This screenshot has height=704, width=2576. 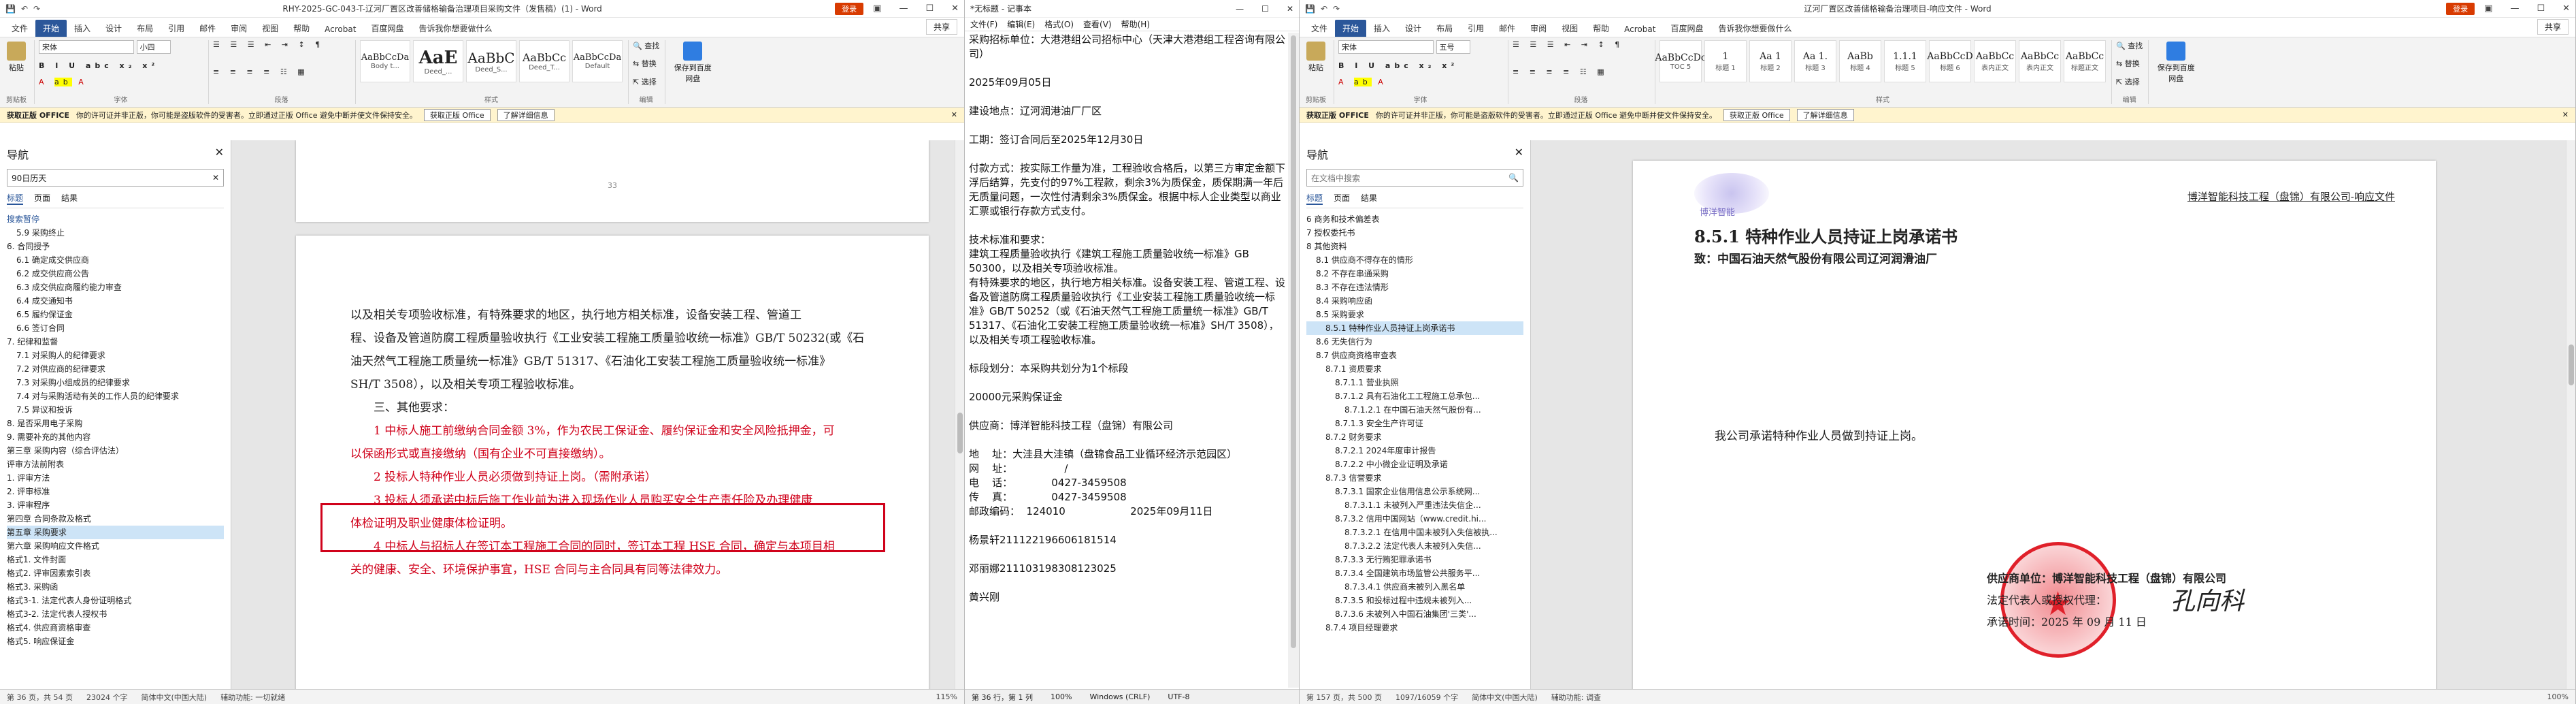 I want to click on font-name-select: 宋体, so click(x=87, y=47).